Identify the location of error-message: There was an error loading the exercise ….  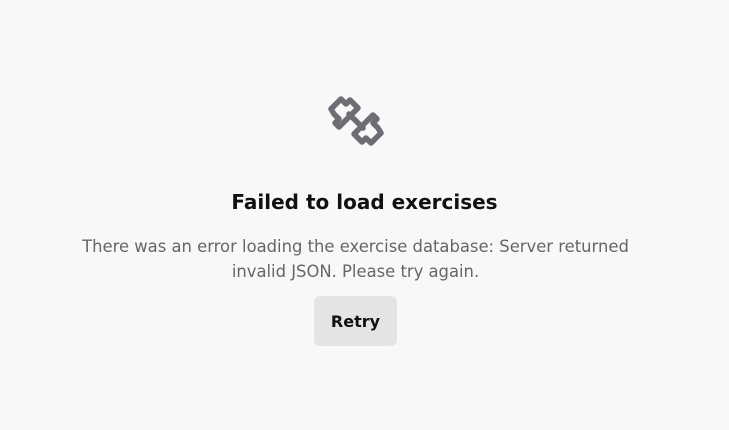
(355, 259).